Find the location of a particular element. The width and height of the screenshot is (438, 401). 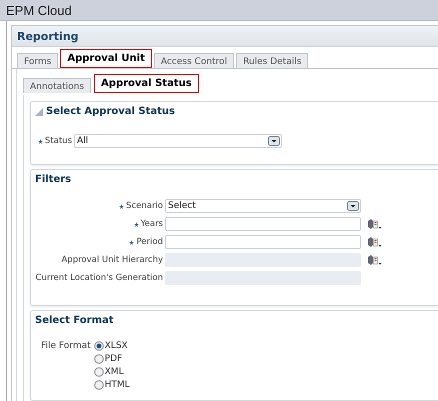

field-label: Scenario is located at coordinates (144, 206).